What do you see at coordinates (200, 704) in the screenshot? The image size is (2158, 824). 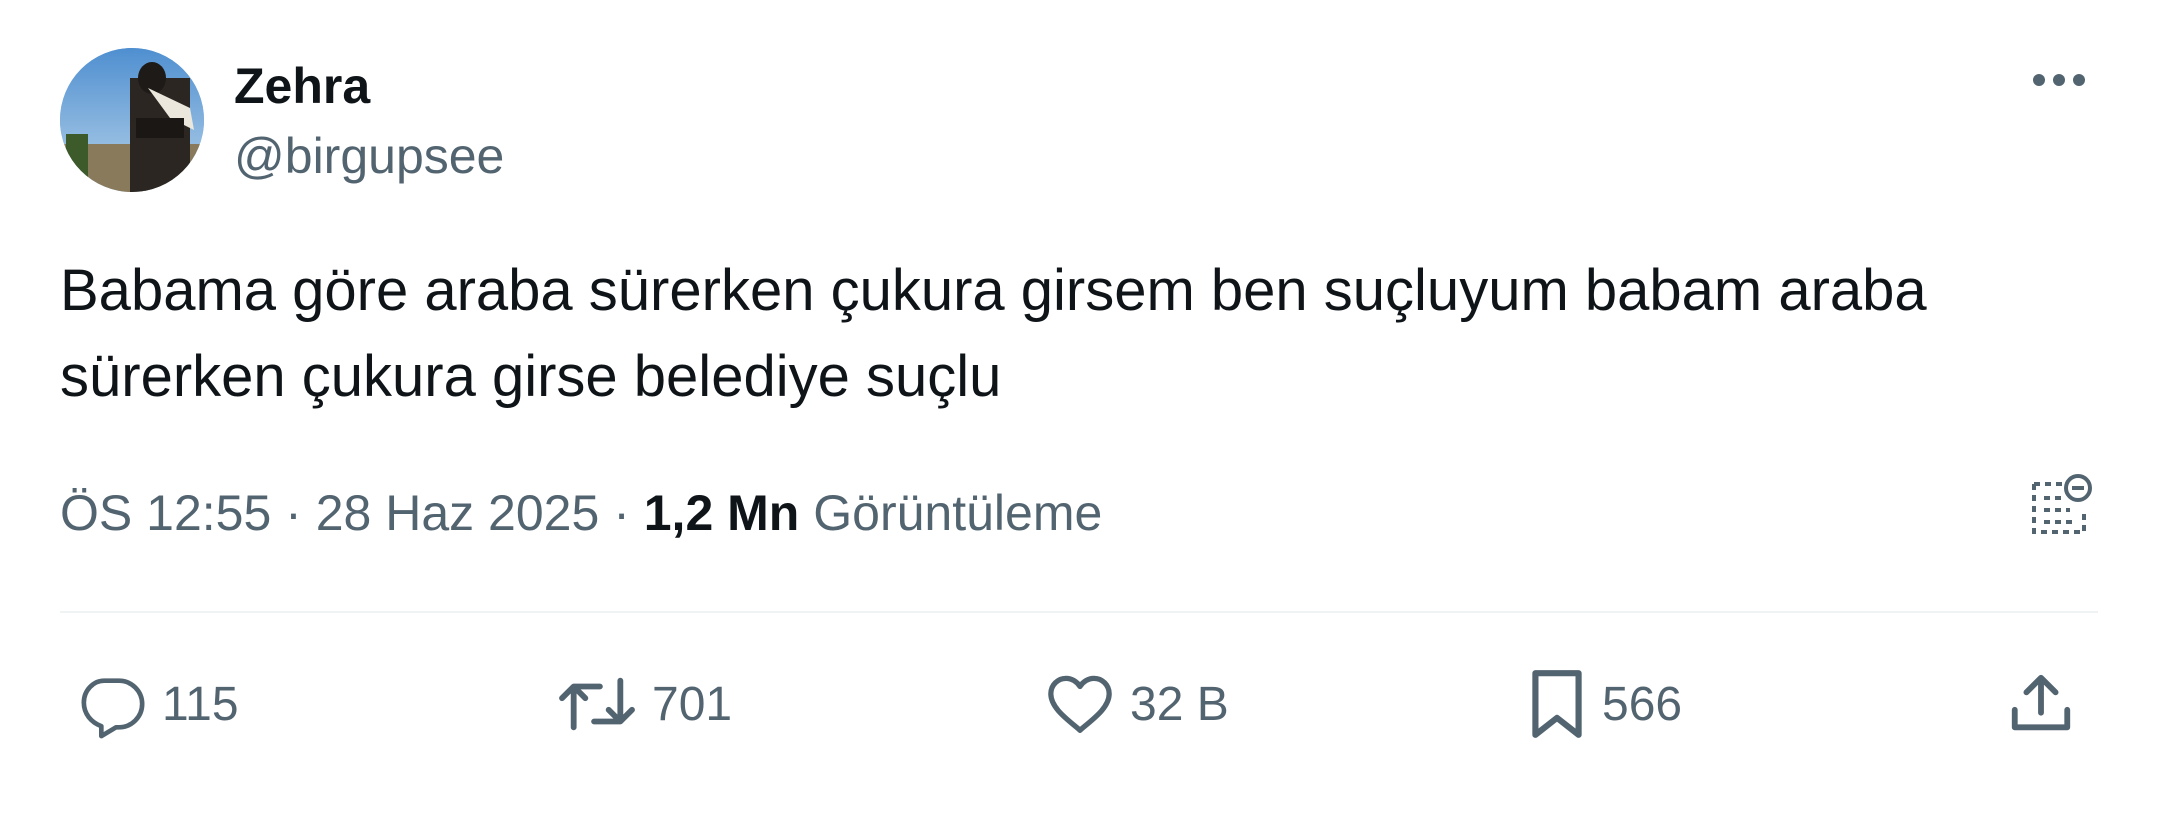 I see `reply-count: 115` at bounding box center [200, 704].